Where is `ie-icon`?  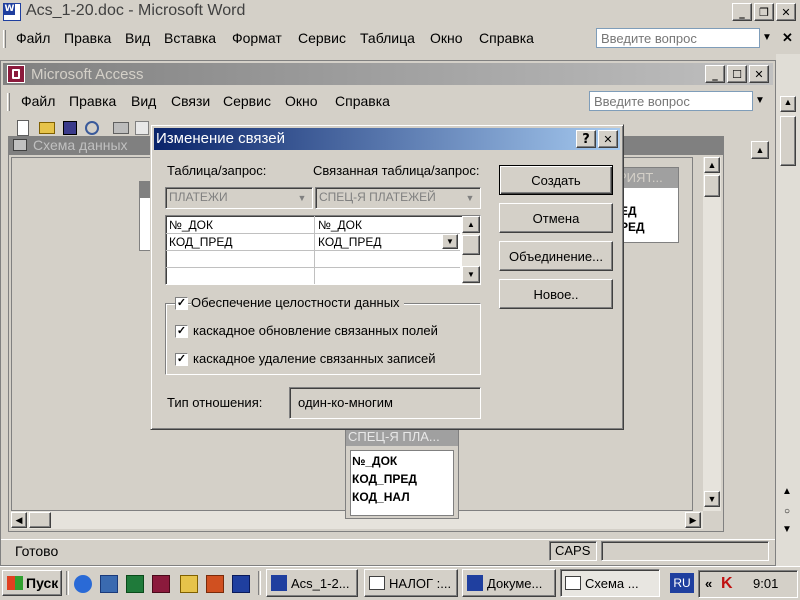
ie-icon is located at coordinates (83, 584).